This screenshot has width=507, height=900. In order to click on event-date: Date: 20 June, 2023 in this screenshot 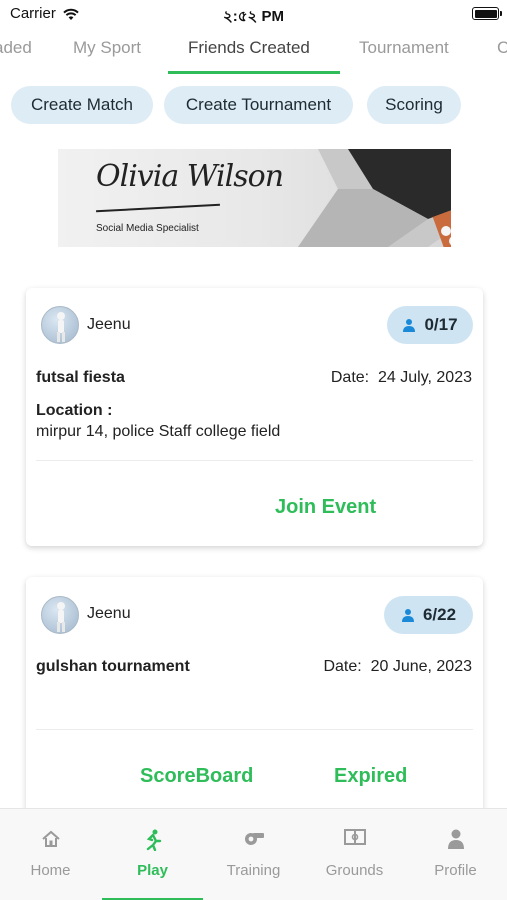, I will do `click(397, 667)`.